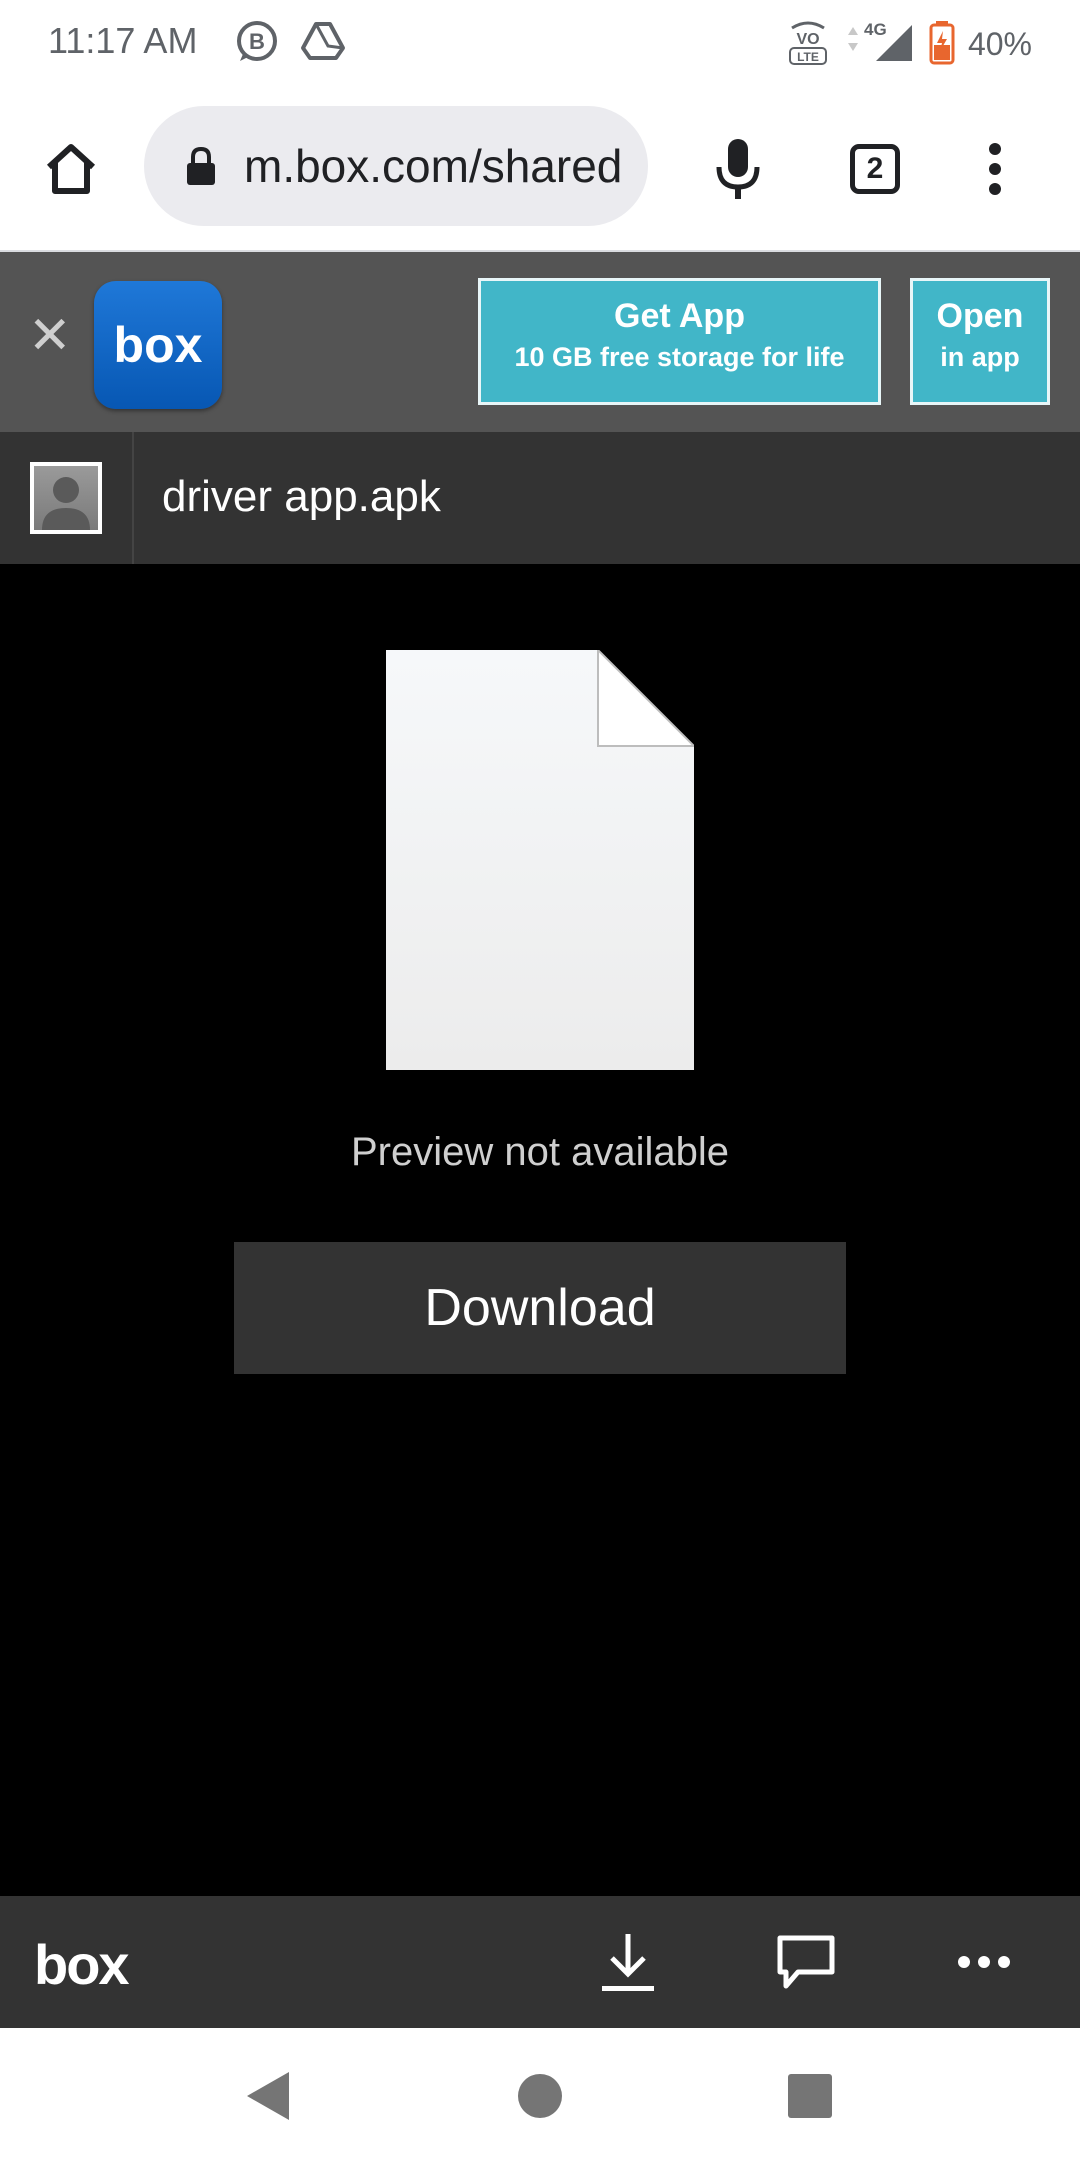 The width and height of the screenshot is (1080, 2160). I want to click on url-text: m.box.com/shared, so click(433, 166).